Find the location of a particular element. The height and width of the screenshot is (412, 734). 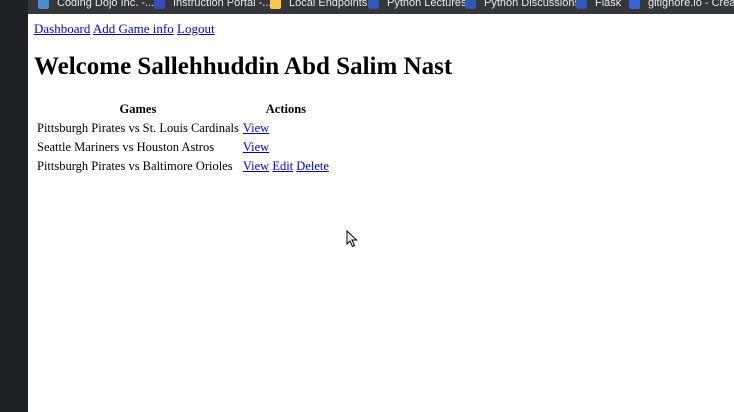

bookmark-coding-dojo-icon is located at coordinates (43, 4).